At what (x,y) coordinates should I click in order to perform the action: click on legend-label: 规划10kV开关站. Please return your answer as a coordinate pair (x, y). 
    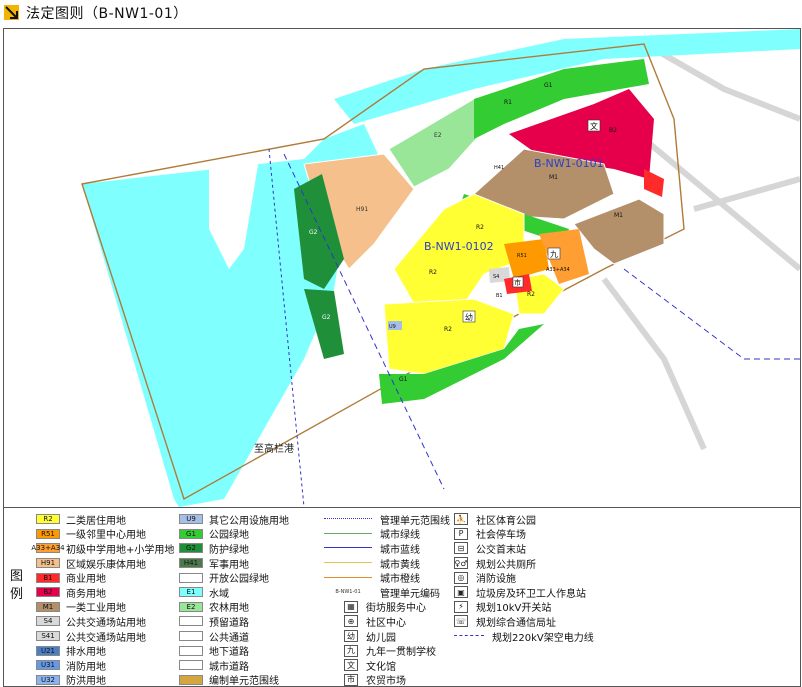
    Looking at the image, I should click on (514, 609).